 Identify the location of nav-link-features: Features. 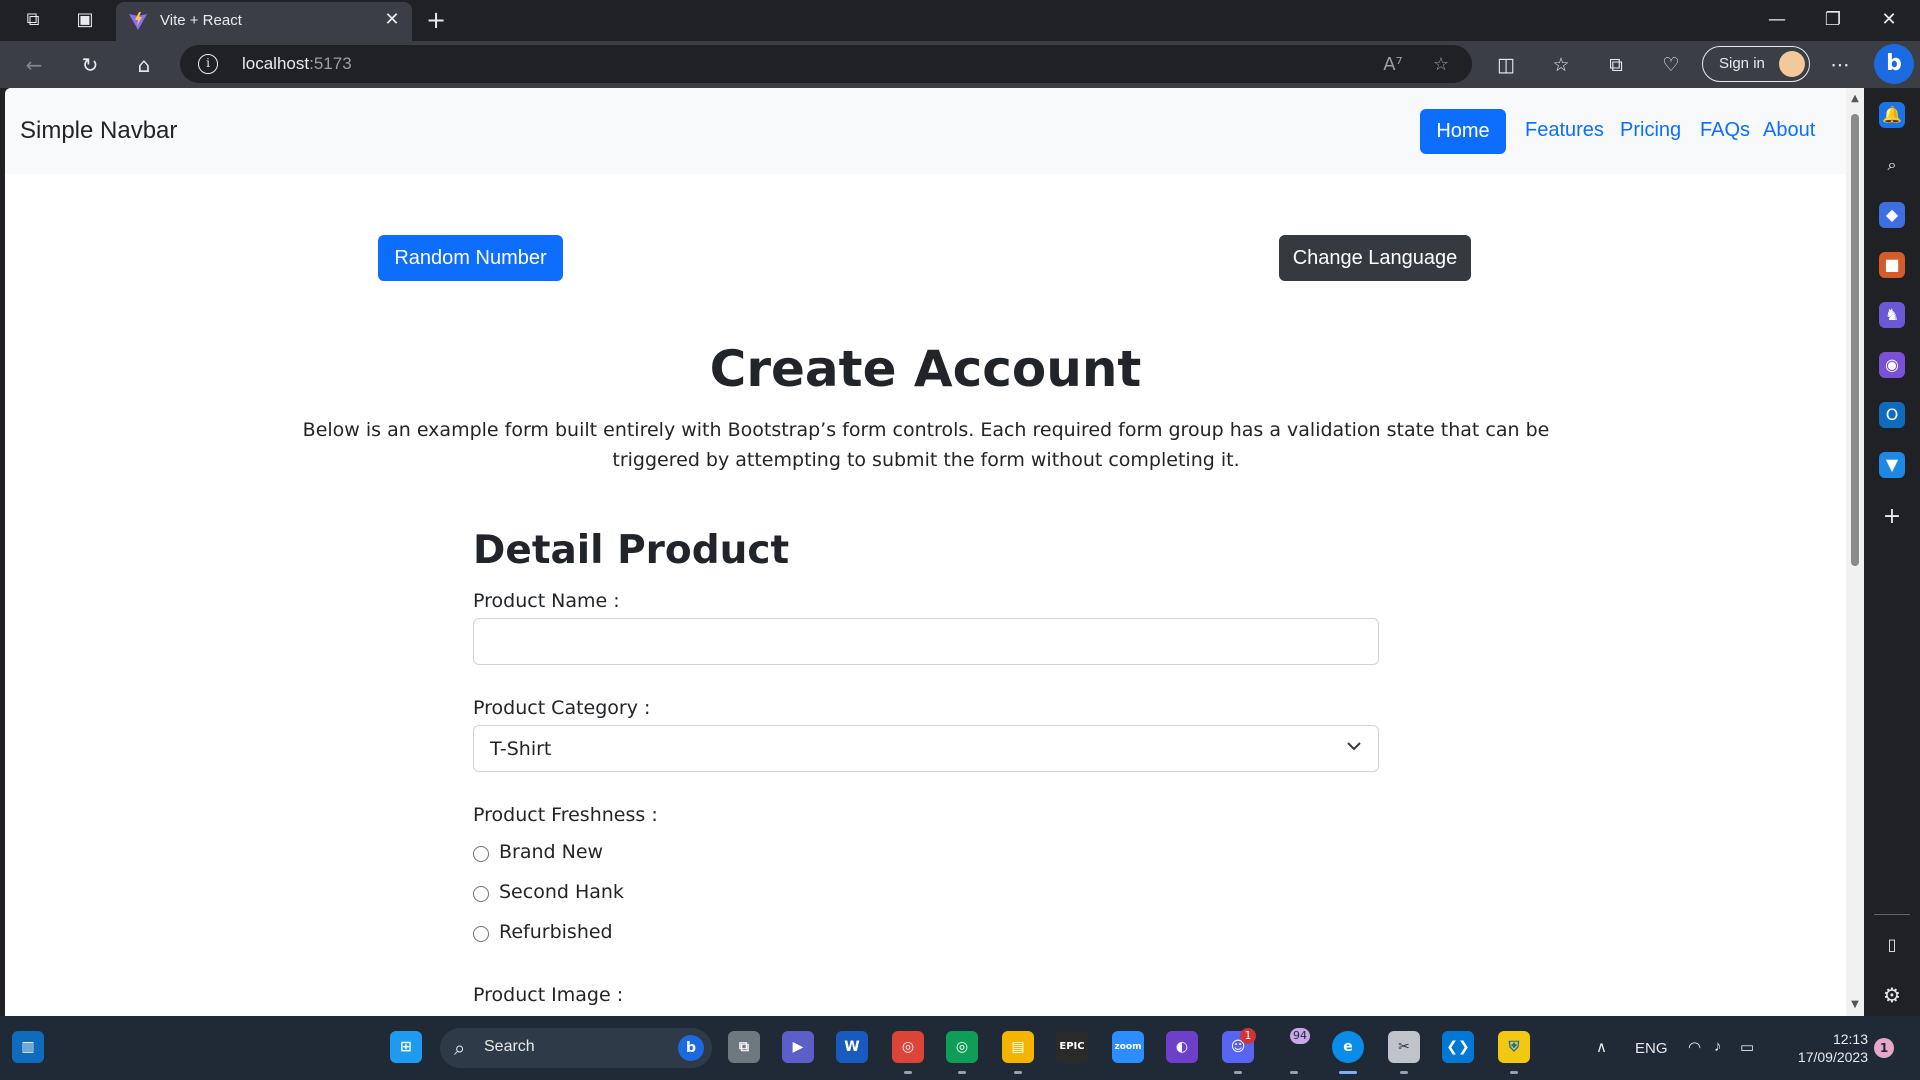
(1564, 130).